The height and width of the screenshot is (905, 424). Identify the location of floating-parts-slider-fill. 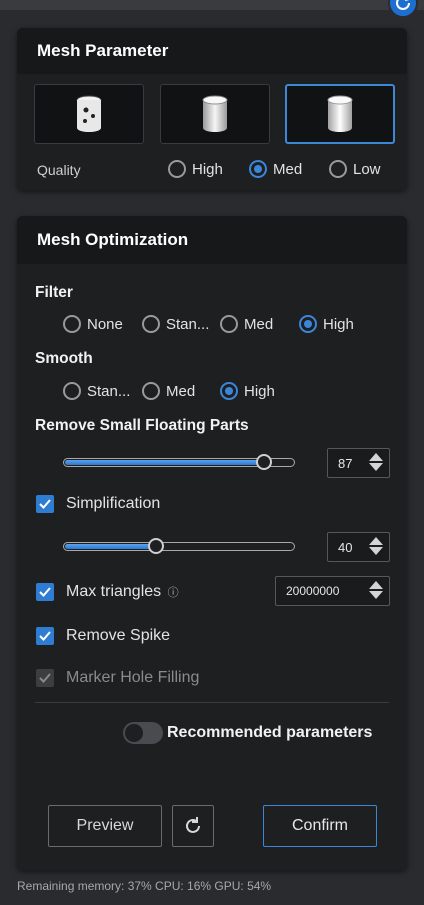
(164, 462).